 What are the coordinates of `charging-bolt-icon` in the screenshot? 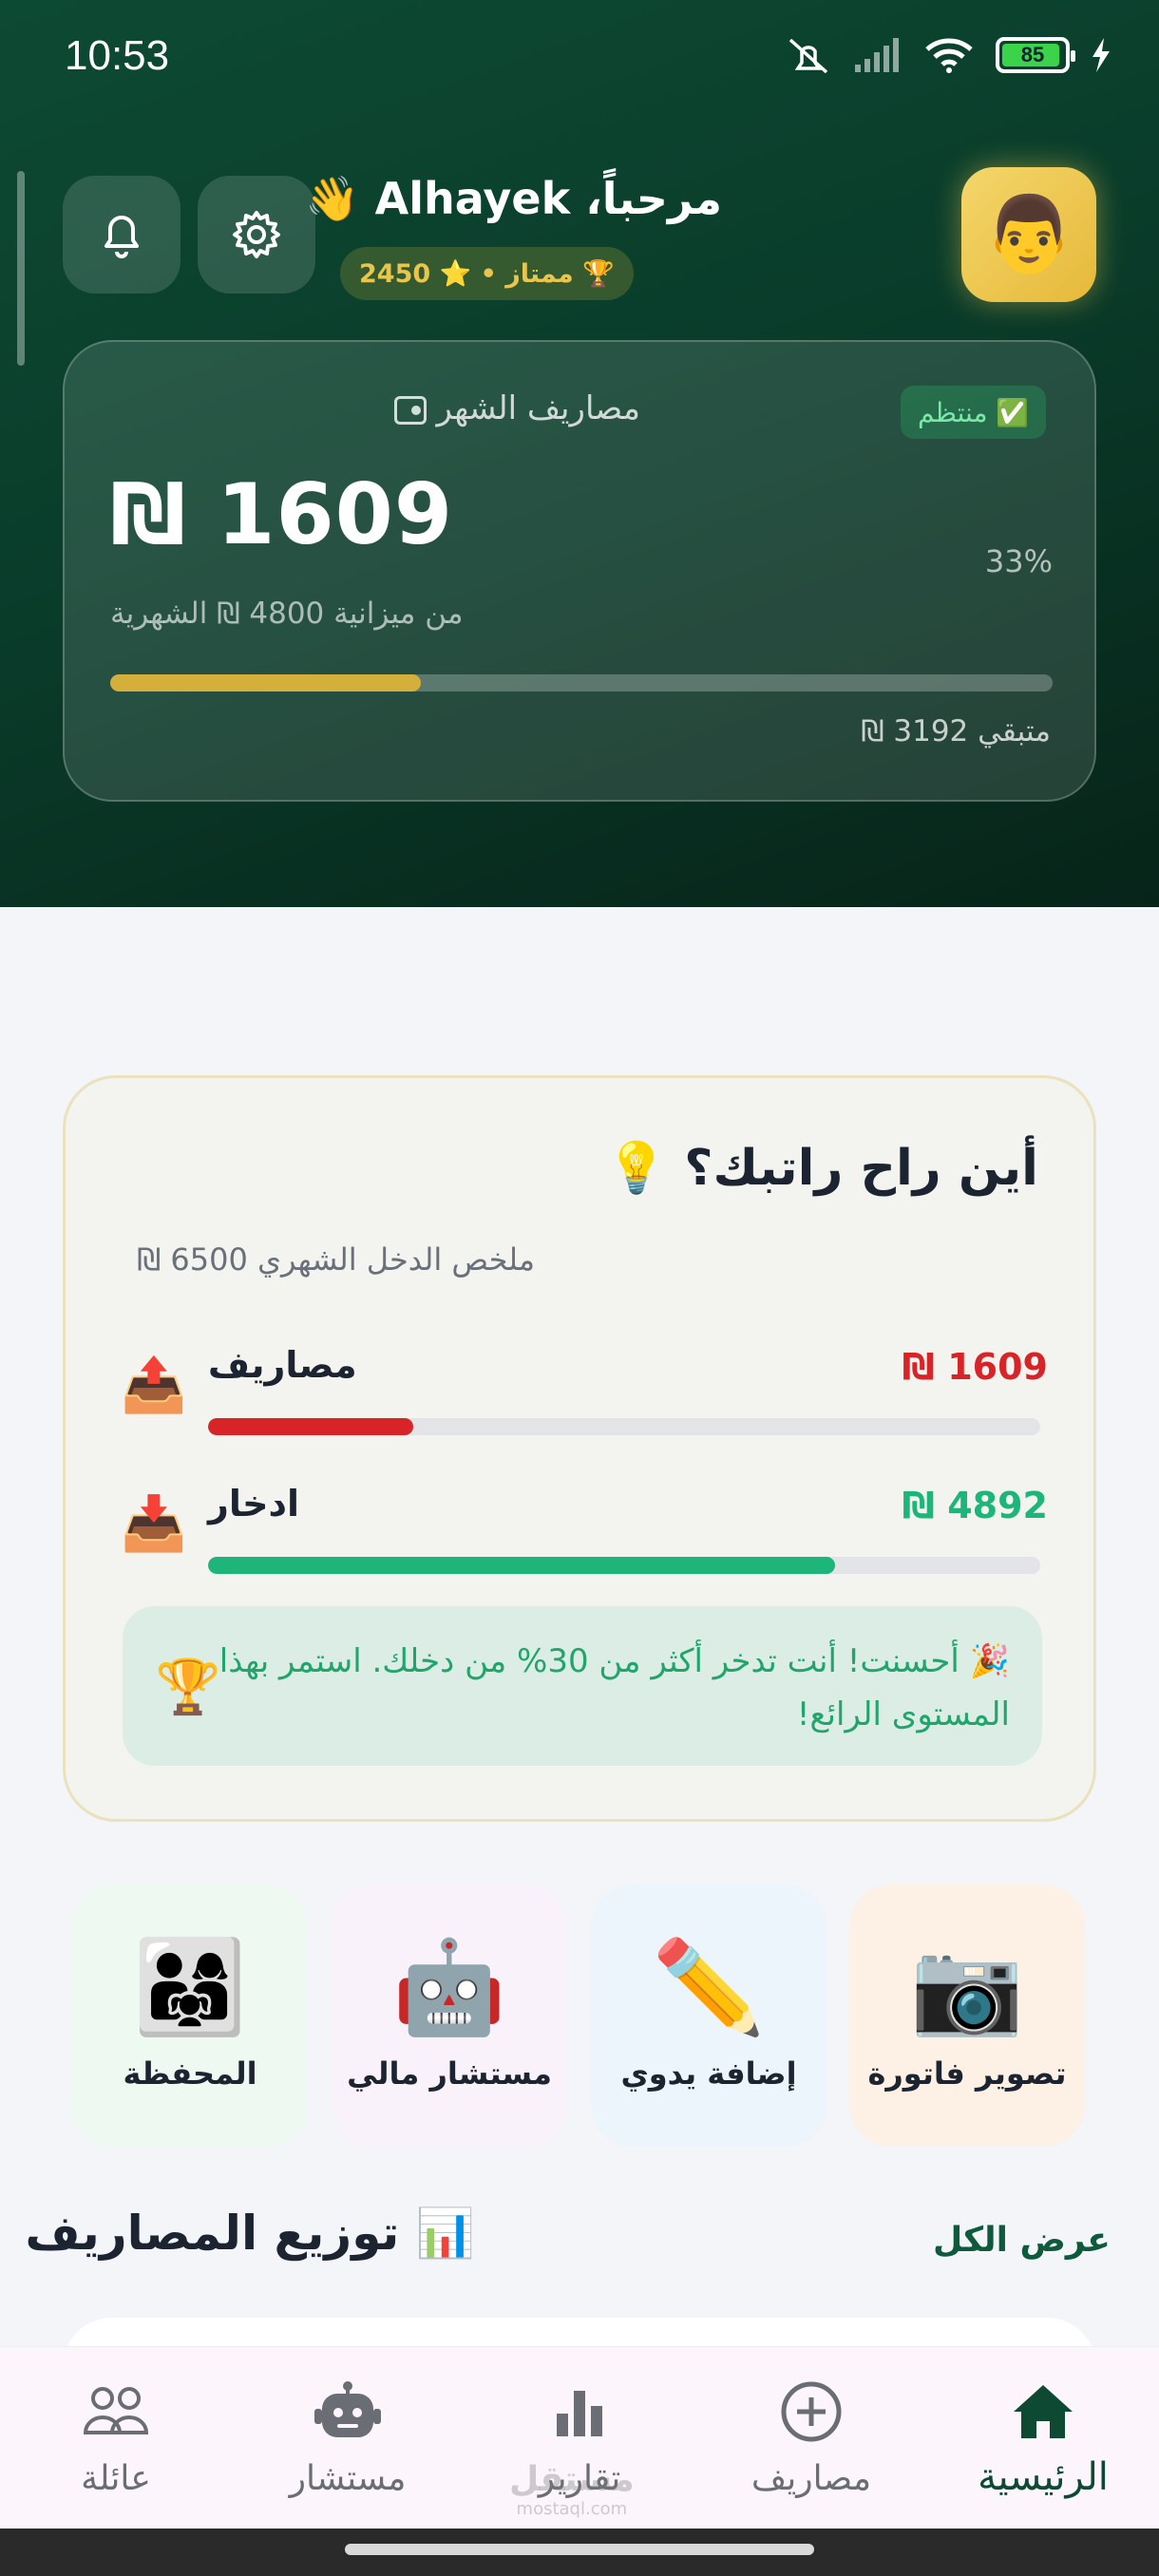 It's located at (1101, 55).